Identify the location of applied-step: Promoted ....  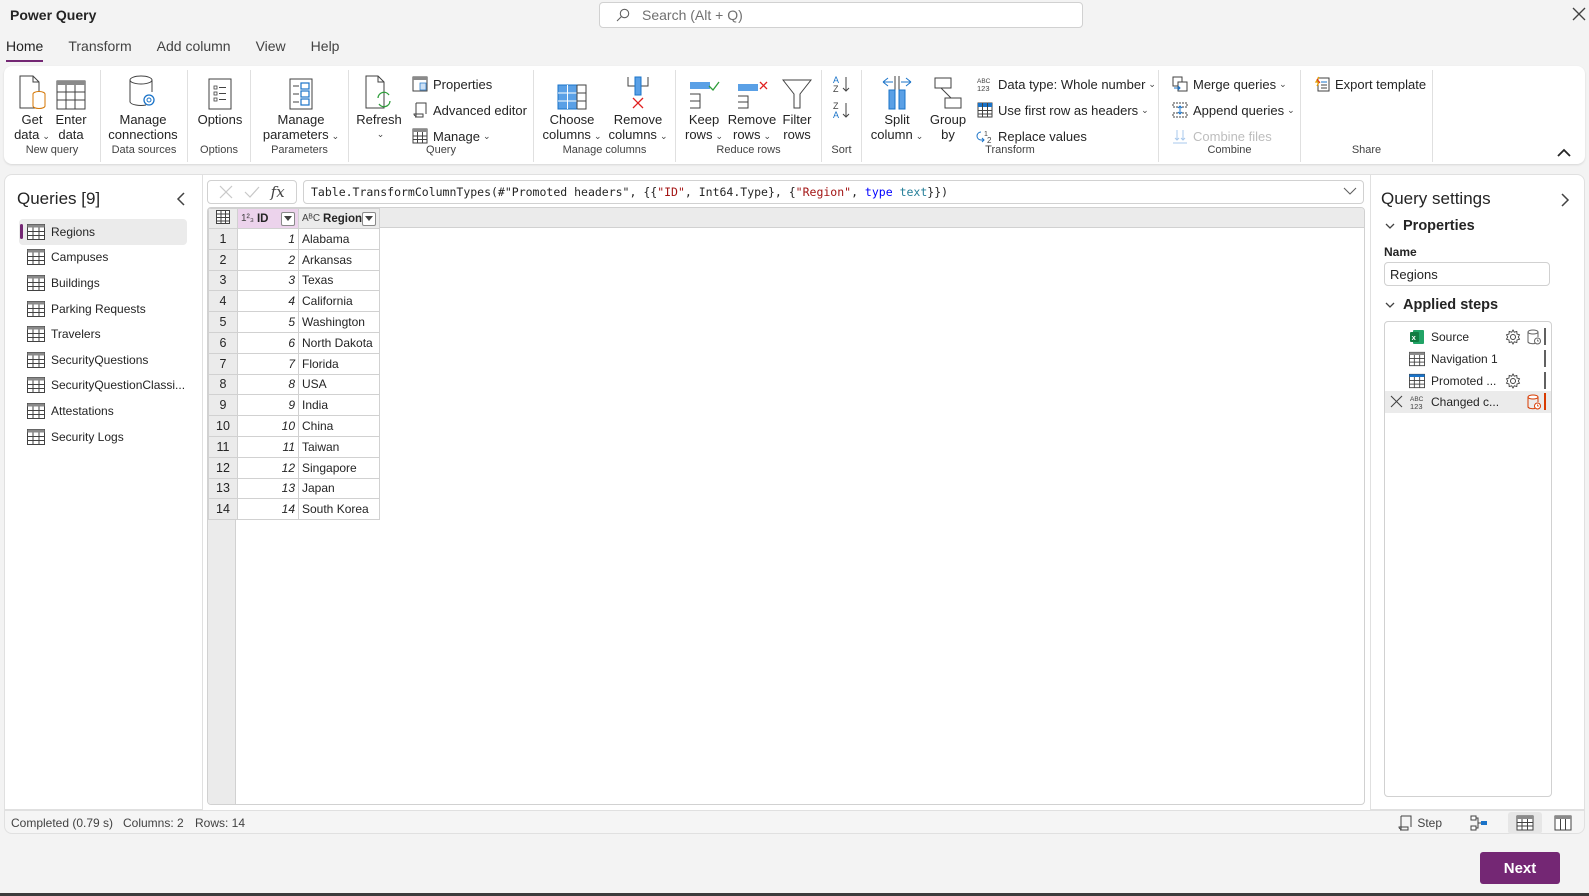
(1468, 381).